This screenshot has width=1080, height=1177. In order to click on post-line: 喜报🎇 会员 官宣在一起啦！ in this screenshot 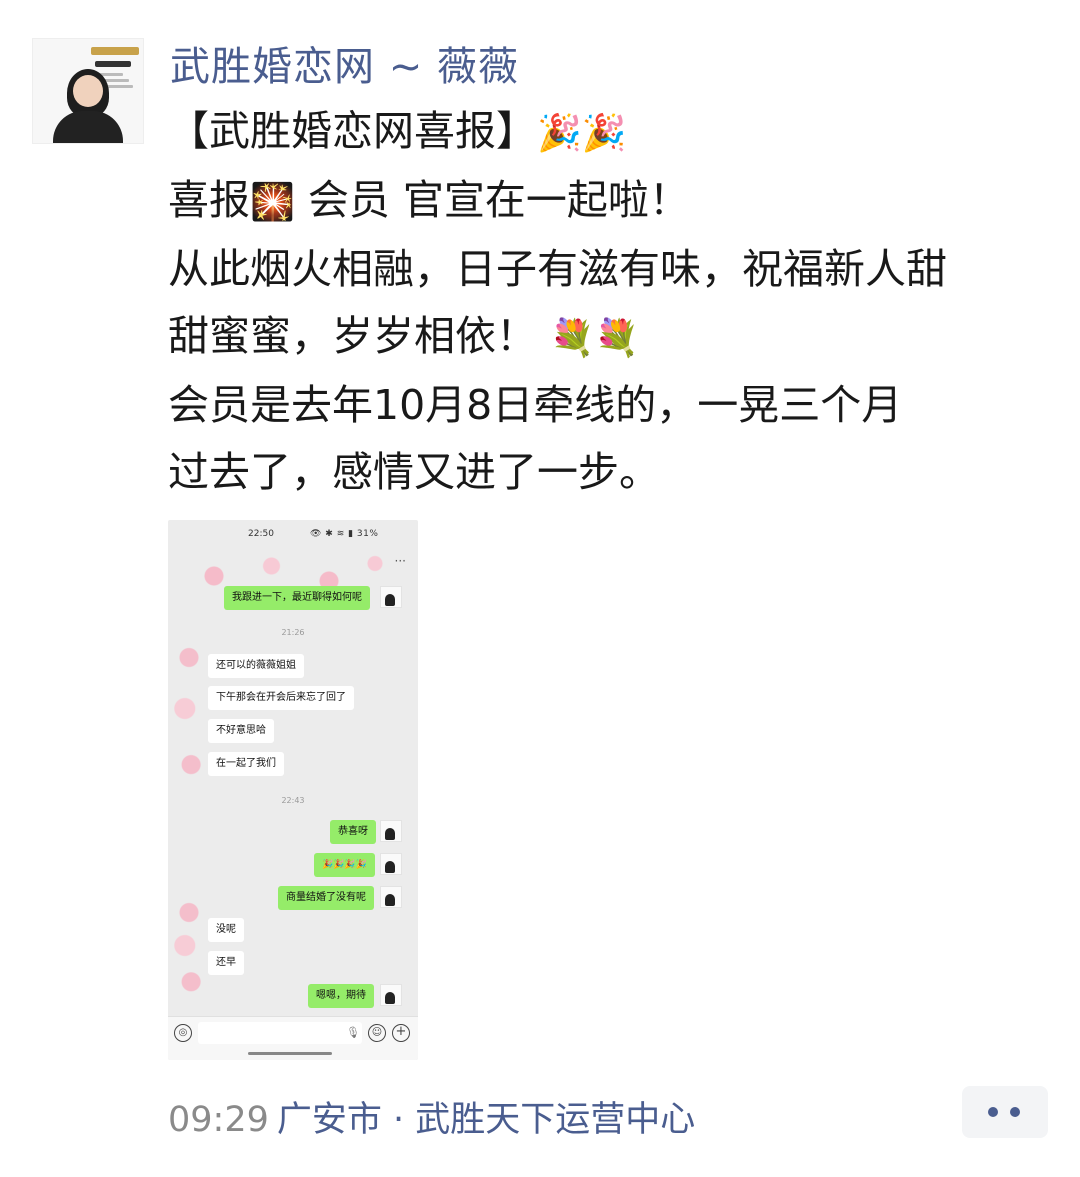, I will do `click(429, 200)`.